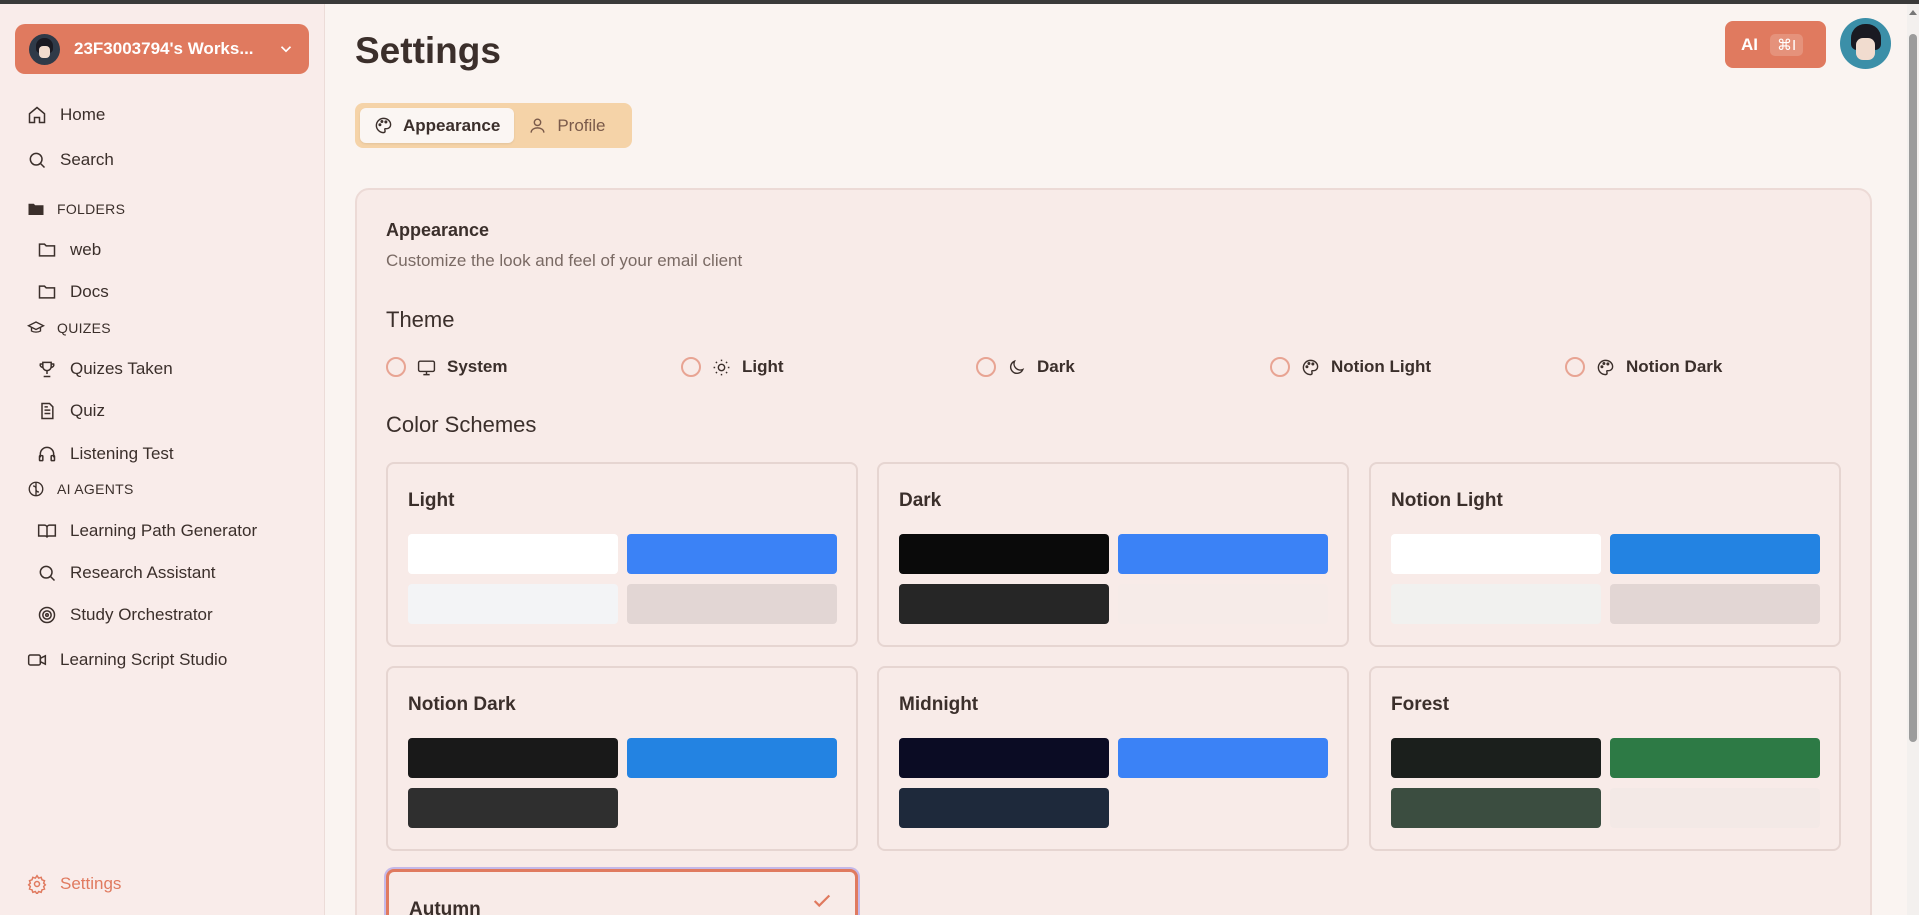 The height and width of the screenshot is (915, 1919). What do you see at coordinates (566, 125) in the screenshot?
I see `tab-profile: Profile` at bounding box center [566, 125].